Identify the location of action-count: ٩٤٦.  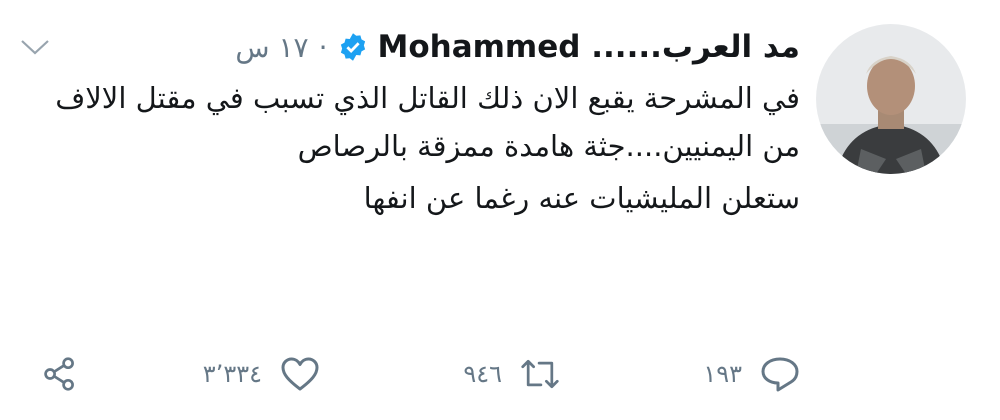
(482, 374).